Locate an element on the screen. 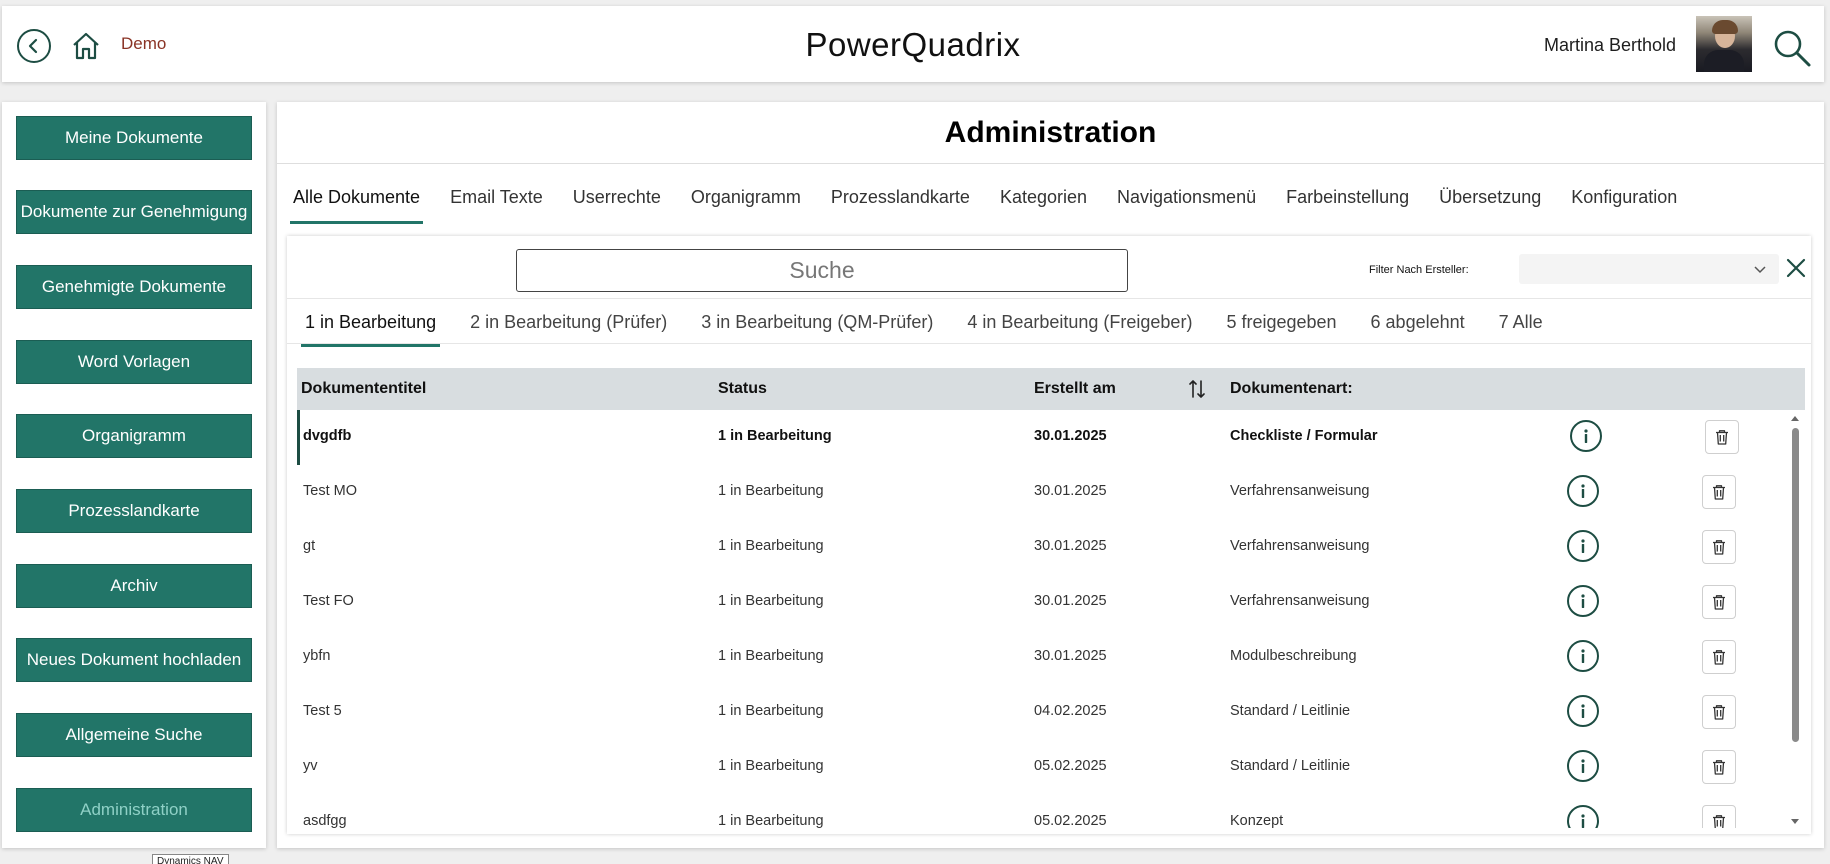  sidebar-item-administration: Administration is located at coordinates (134, 810).